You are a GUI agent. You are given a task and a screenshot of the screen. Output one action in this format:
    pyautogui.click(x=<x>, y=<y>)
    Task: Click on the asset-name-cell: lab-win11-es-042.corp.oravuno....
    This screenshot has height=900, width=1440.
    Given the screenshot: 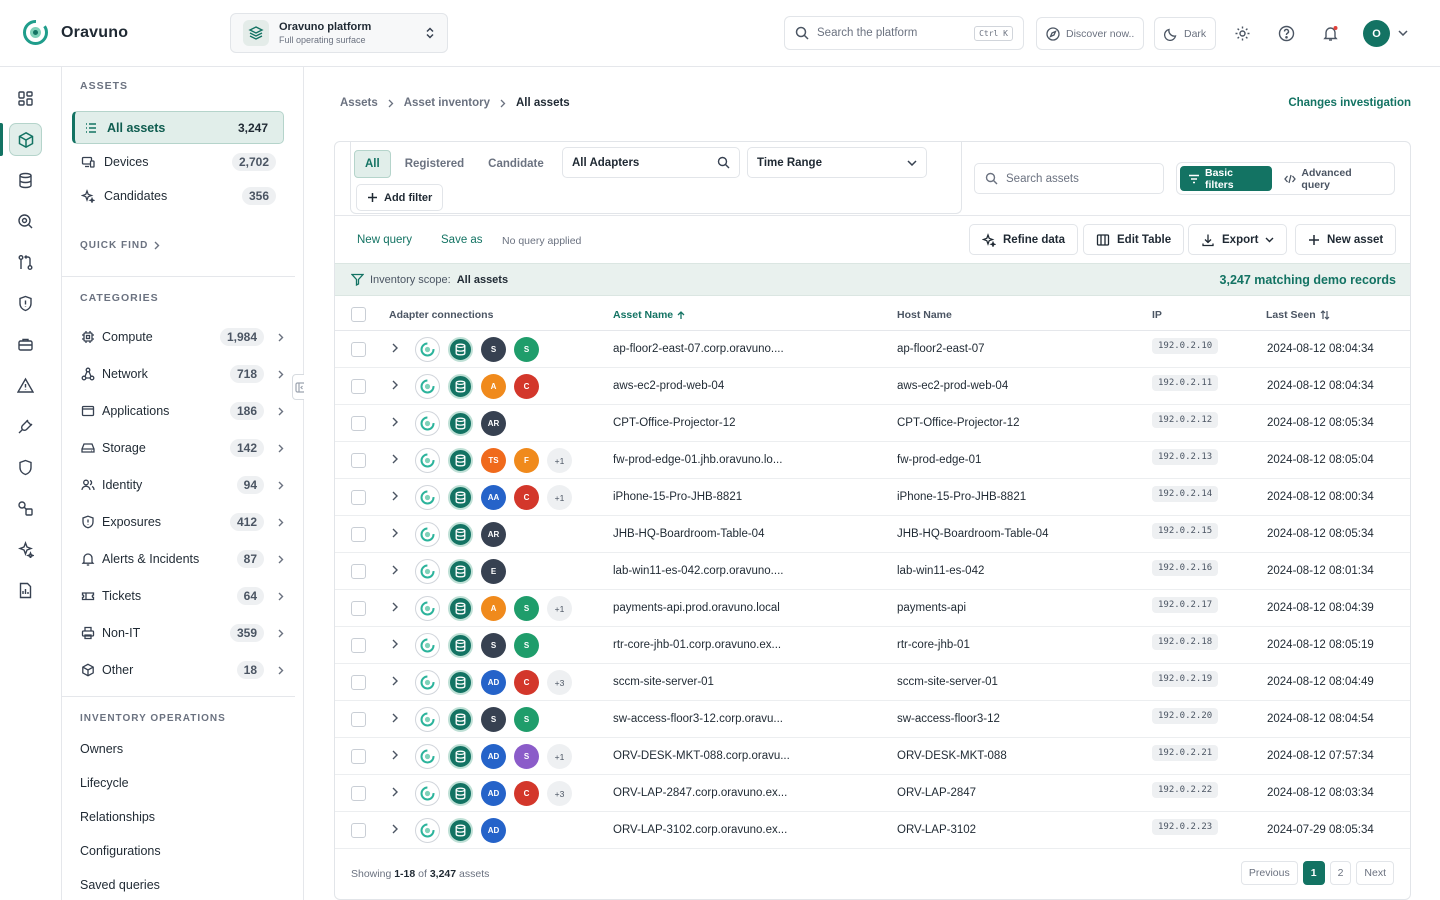 What is the action you would take?
    pyautogui.click(x=698, y=571)
    